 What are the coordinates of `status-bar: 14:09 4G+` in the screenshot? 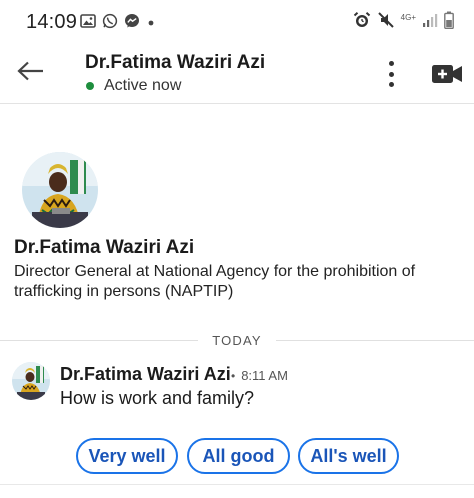 It's located at (237, 22).